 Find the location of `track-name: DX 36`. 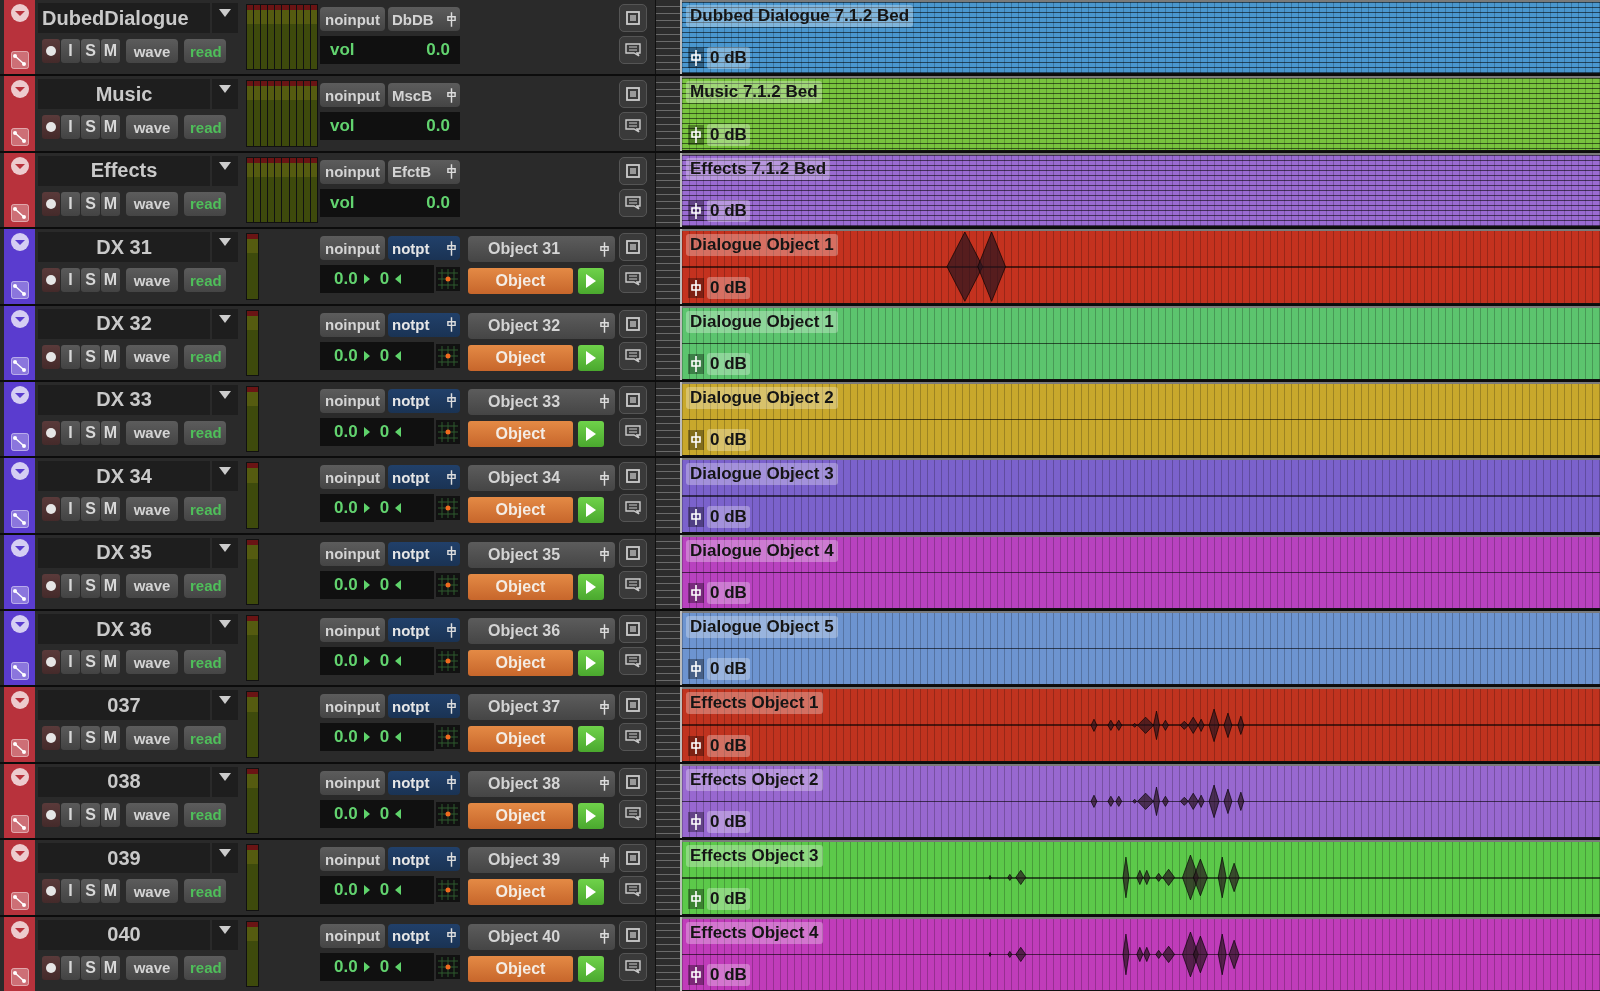

track-name: DX 36 is located at coordinates (124, 629).